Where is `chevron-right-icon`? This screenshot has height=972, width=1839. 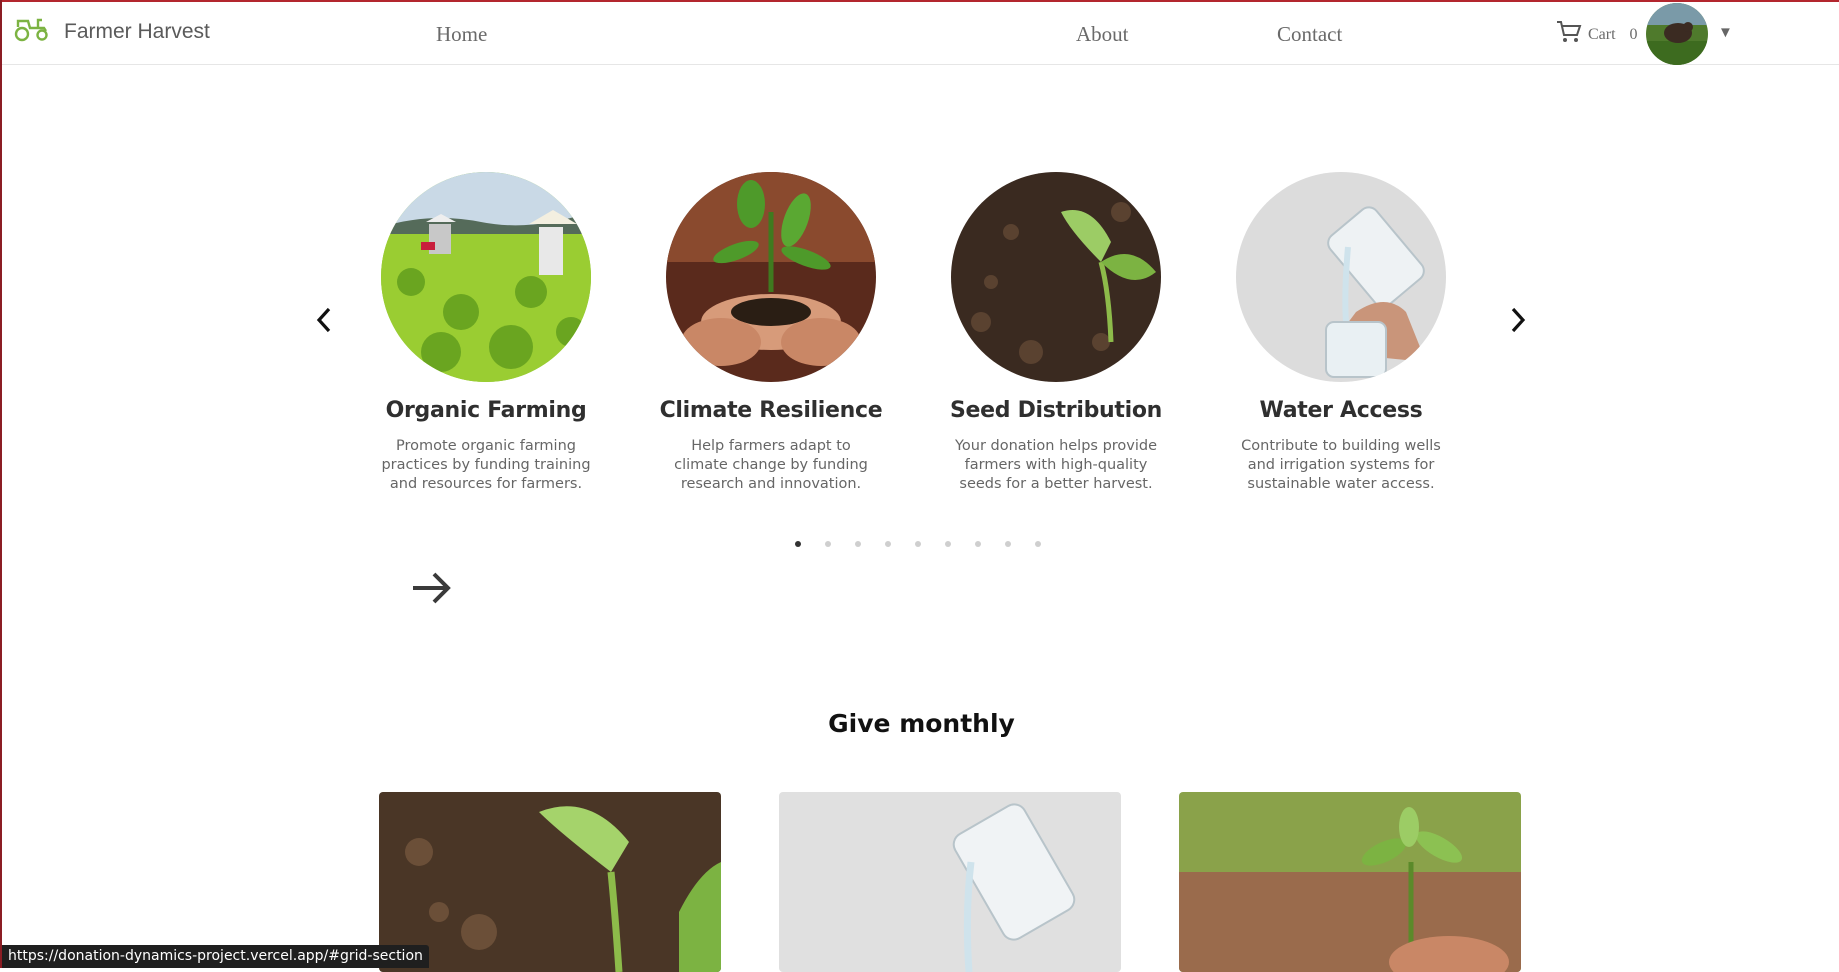
chevron-right-icon is located at coordinates (1518, 322).